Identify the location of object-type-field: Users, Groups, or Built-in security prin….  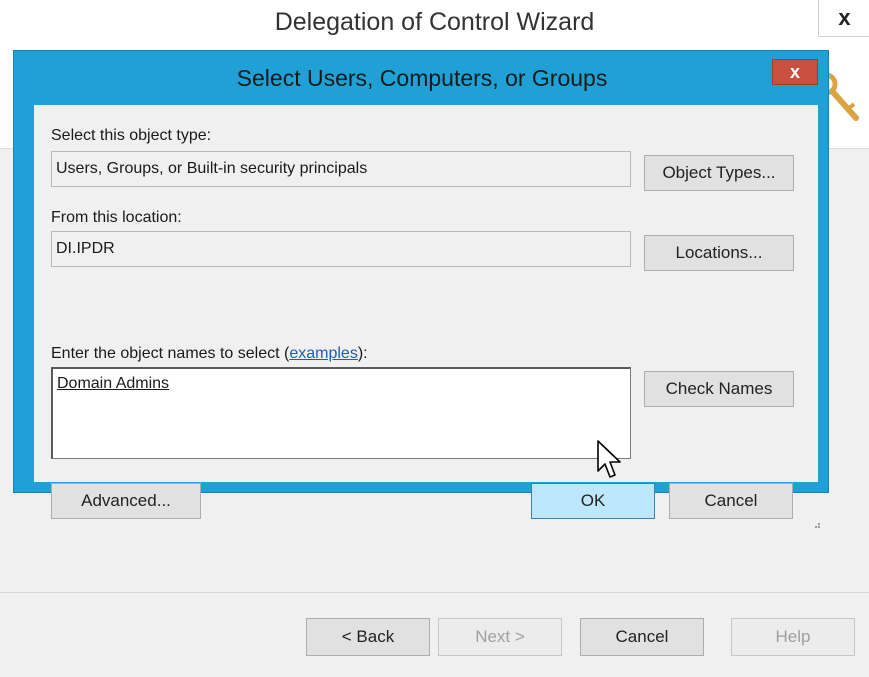
(341, 169).